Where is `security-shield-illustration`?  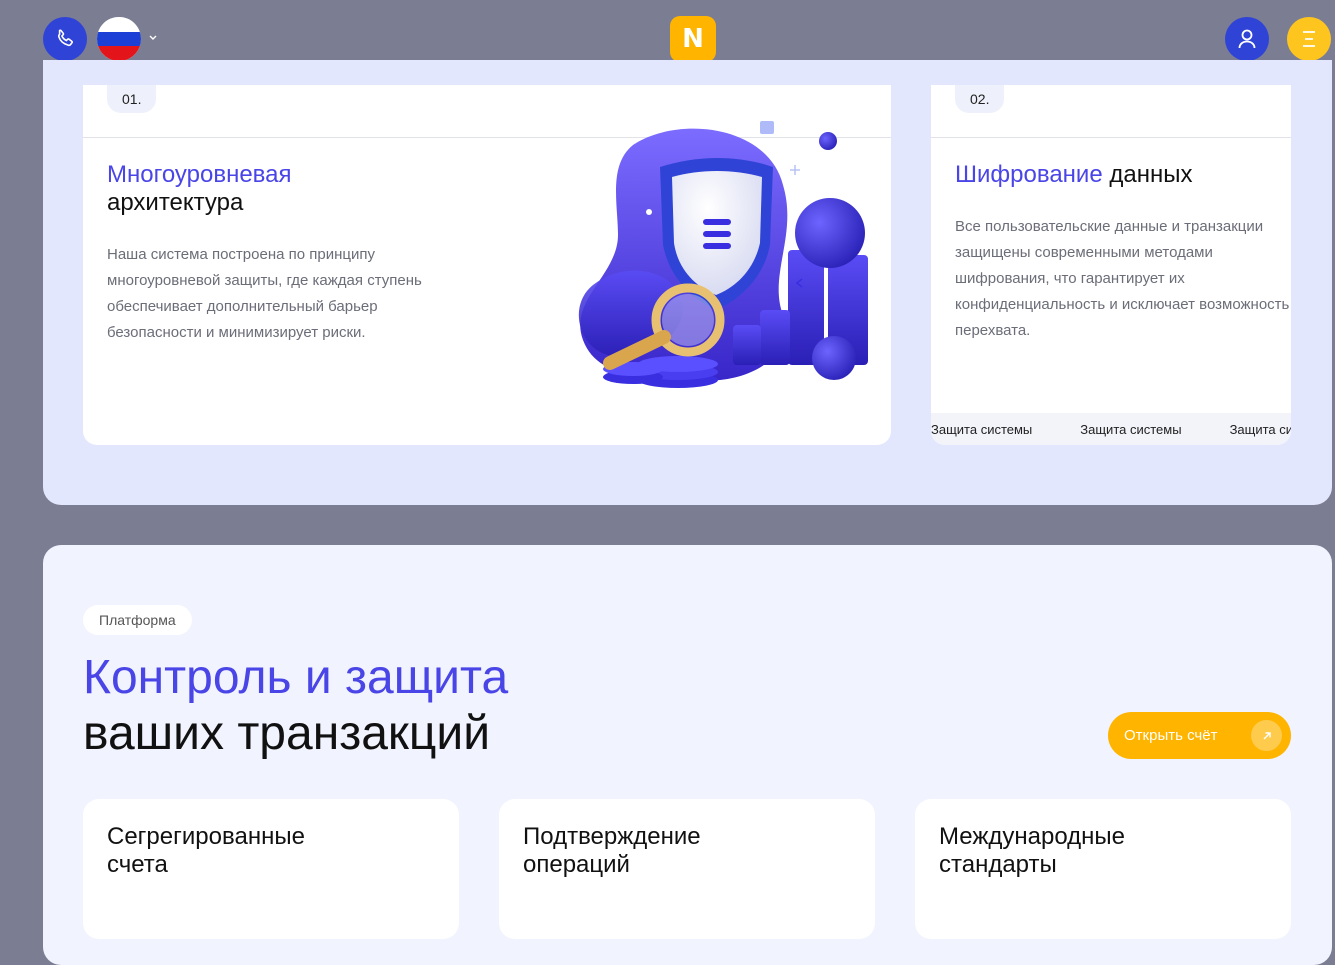
security-shield-illustration is located at coordinates (721, 254).